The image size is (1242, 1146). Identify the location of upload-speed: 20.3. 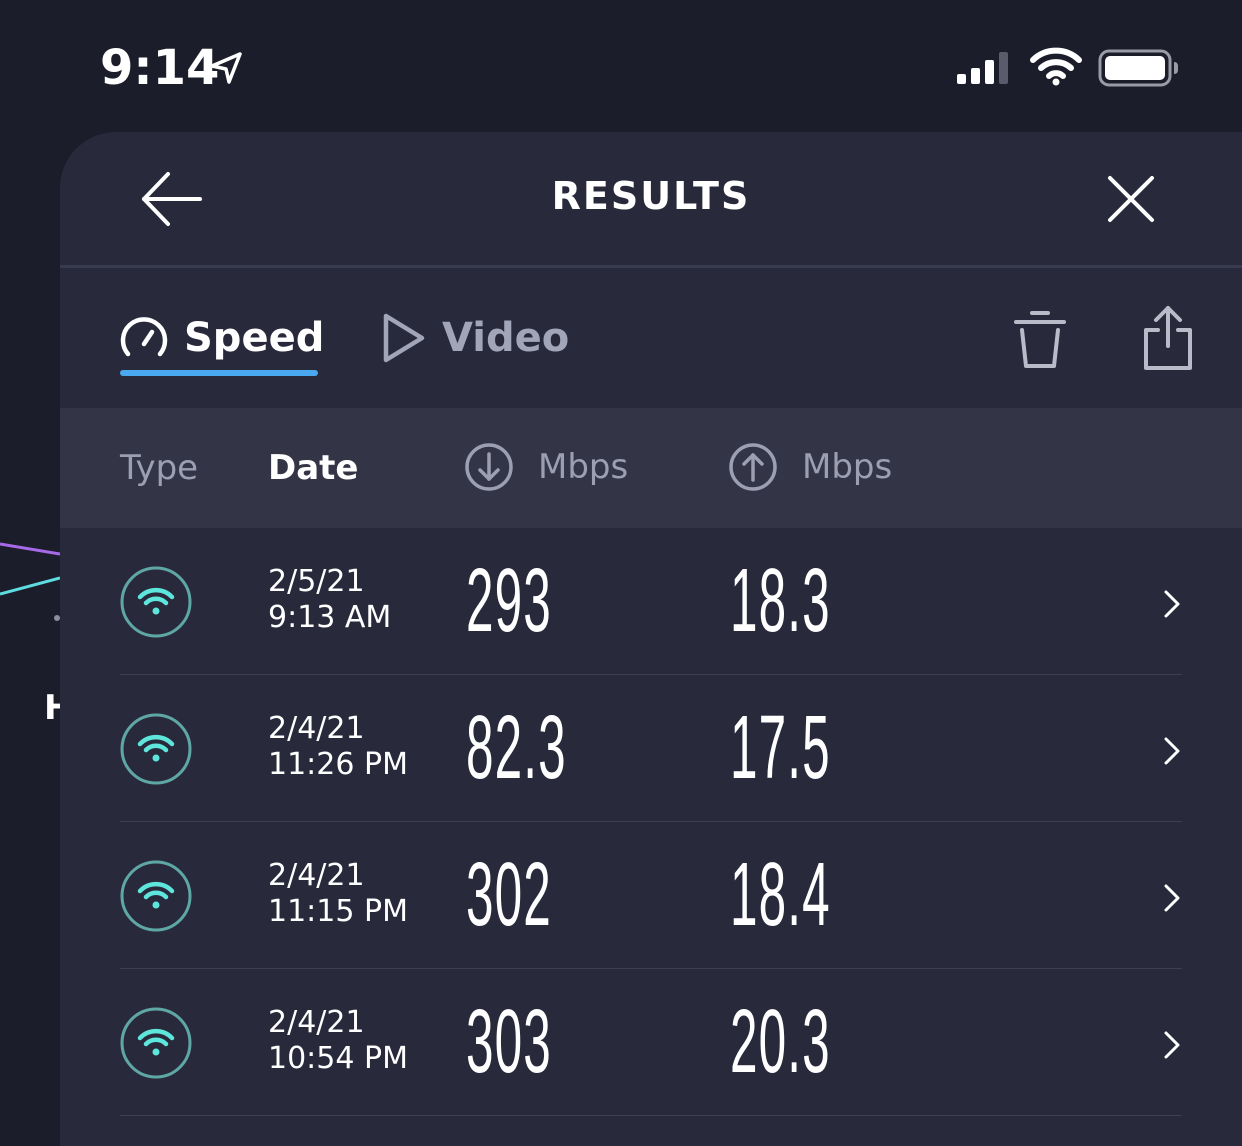
(780, 1042).